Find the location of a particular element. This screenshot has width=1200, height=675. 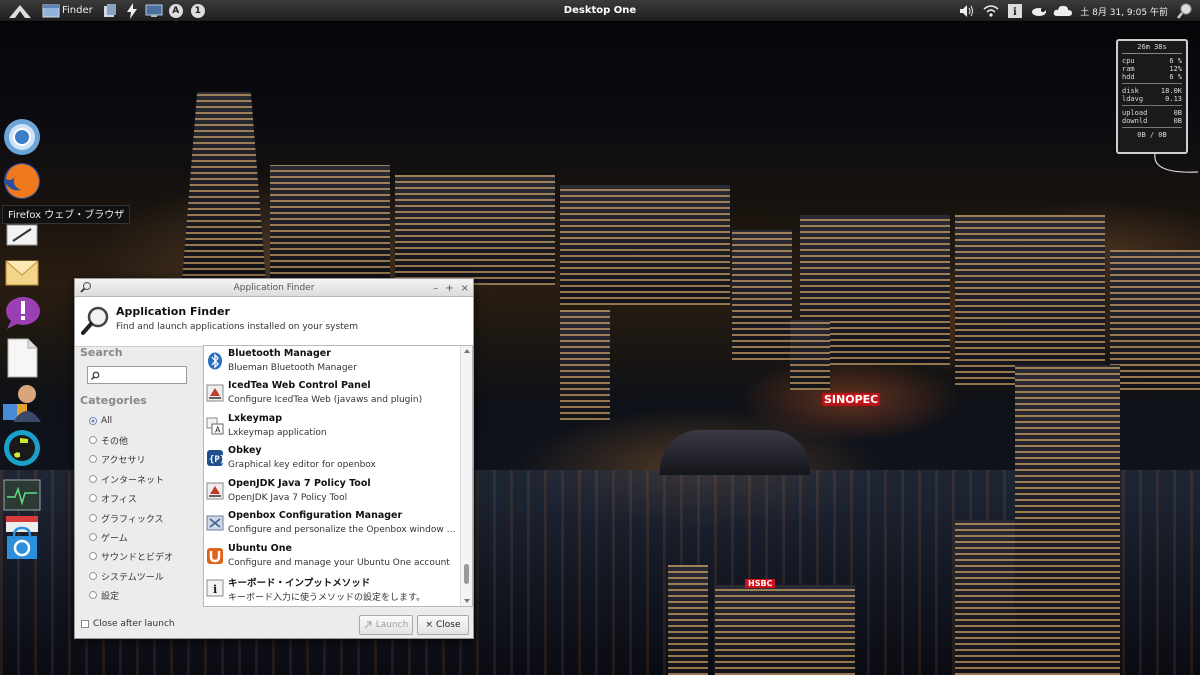

java-icon is located at coordinates (215, 393).